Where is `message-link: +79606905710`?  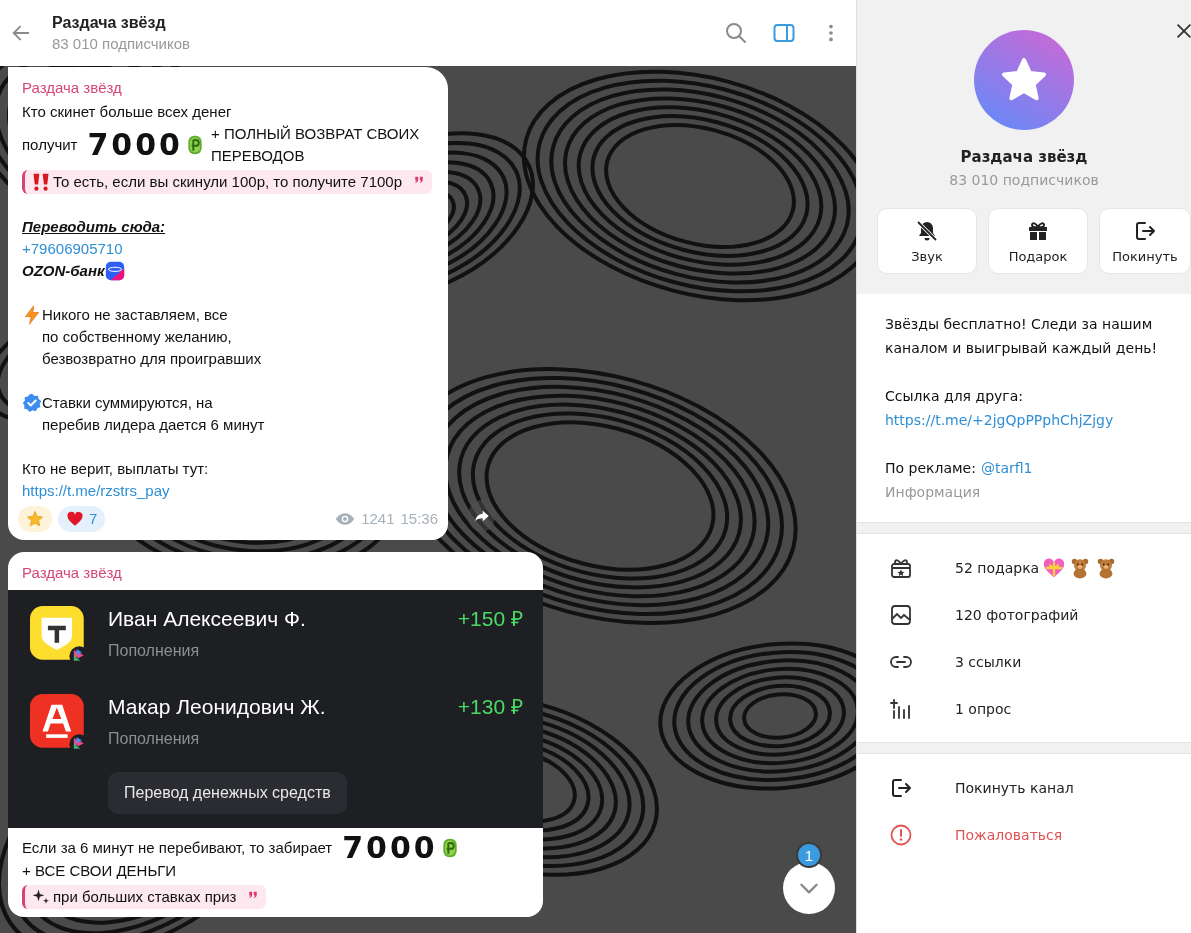 message-link: +79606905710 is located at coordinates (72, 249).